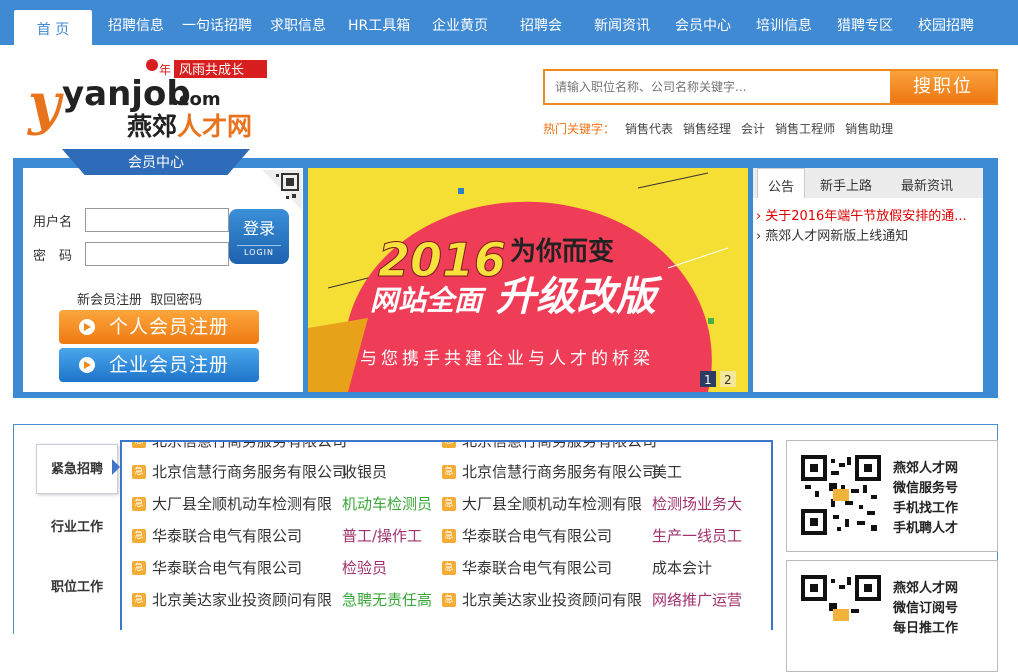  I want to click on nav-item-training: 培训信息, so click(784, 22).